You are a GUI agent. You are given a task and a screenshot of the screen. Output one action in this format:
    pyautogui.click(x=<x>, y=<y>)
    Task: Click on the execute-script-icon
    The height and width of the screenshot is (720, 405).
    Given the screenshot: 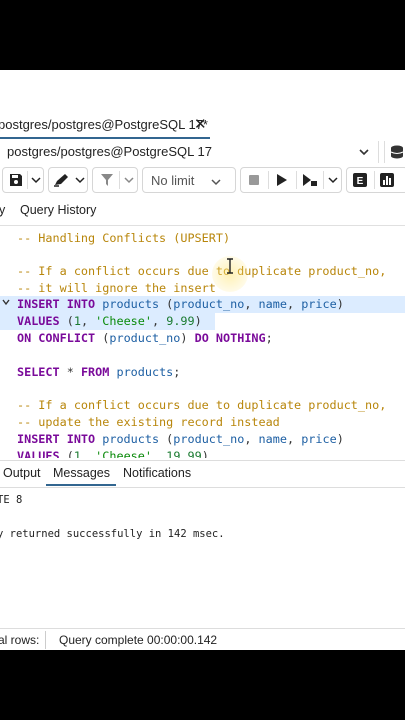 What is the action you would take?
    pyautogui.click(x=310, y=180)
    